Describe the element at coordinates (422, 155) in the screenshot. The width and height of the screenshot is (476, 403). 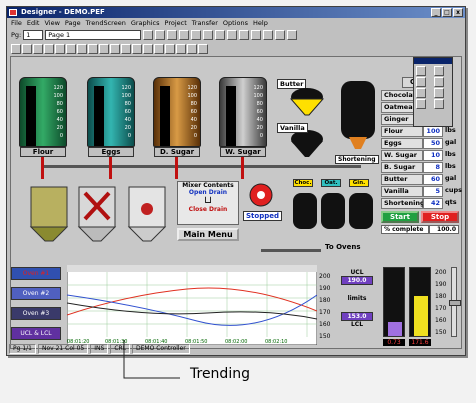
I see `recipe-row: W. Sugar 10 lbs` at that location.